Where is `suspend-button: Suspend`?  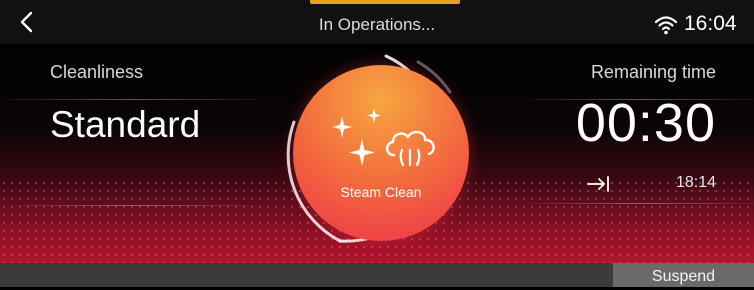
suspend-button: Suspend is located at coordinates (683, 275).